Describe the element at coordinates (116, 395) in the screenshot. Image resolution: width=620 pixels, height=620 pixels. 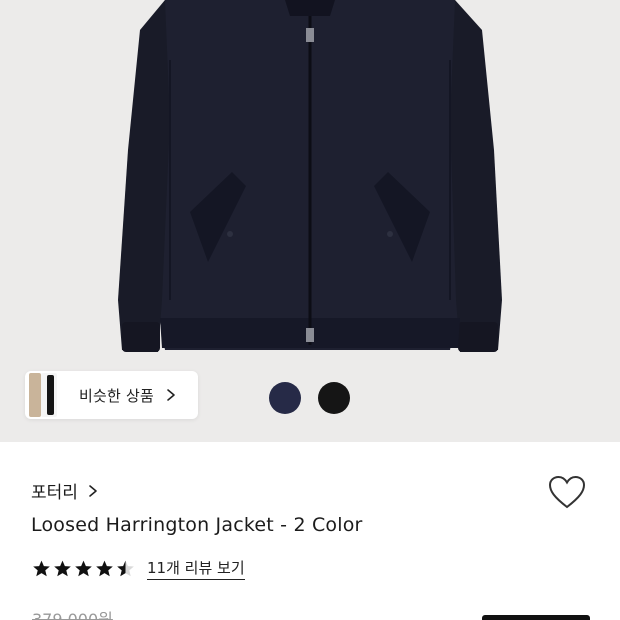
I see `similar-products-label: 비슷한 상품` at that location.